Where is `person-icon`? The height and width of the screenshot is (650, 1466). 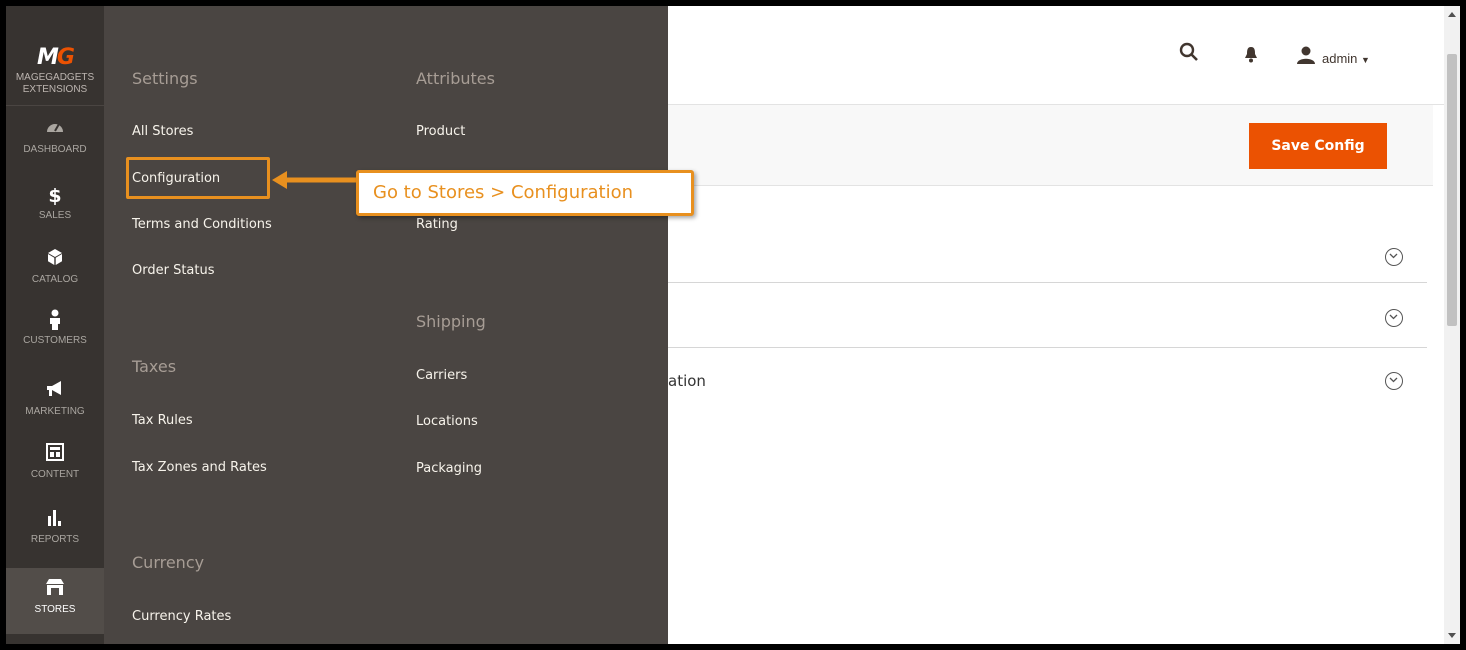
person-icon is located at coordinates (55, 321).